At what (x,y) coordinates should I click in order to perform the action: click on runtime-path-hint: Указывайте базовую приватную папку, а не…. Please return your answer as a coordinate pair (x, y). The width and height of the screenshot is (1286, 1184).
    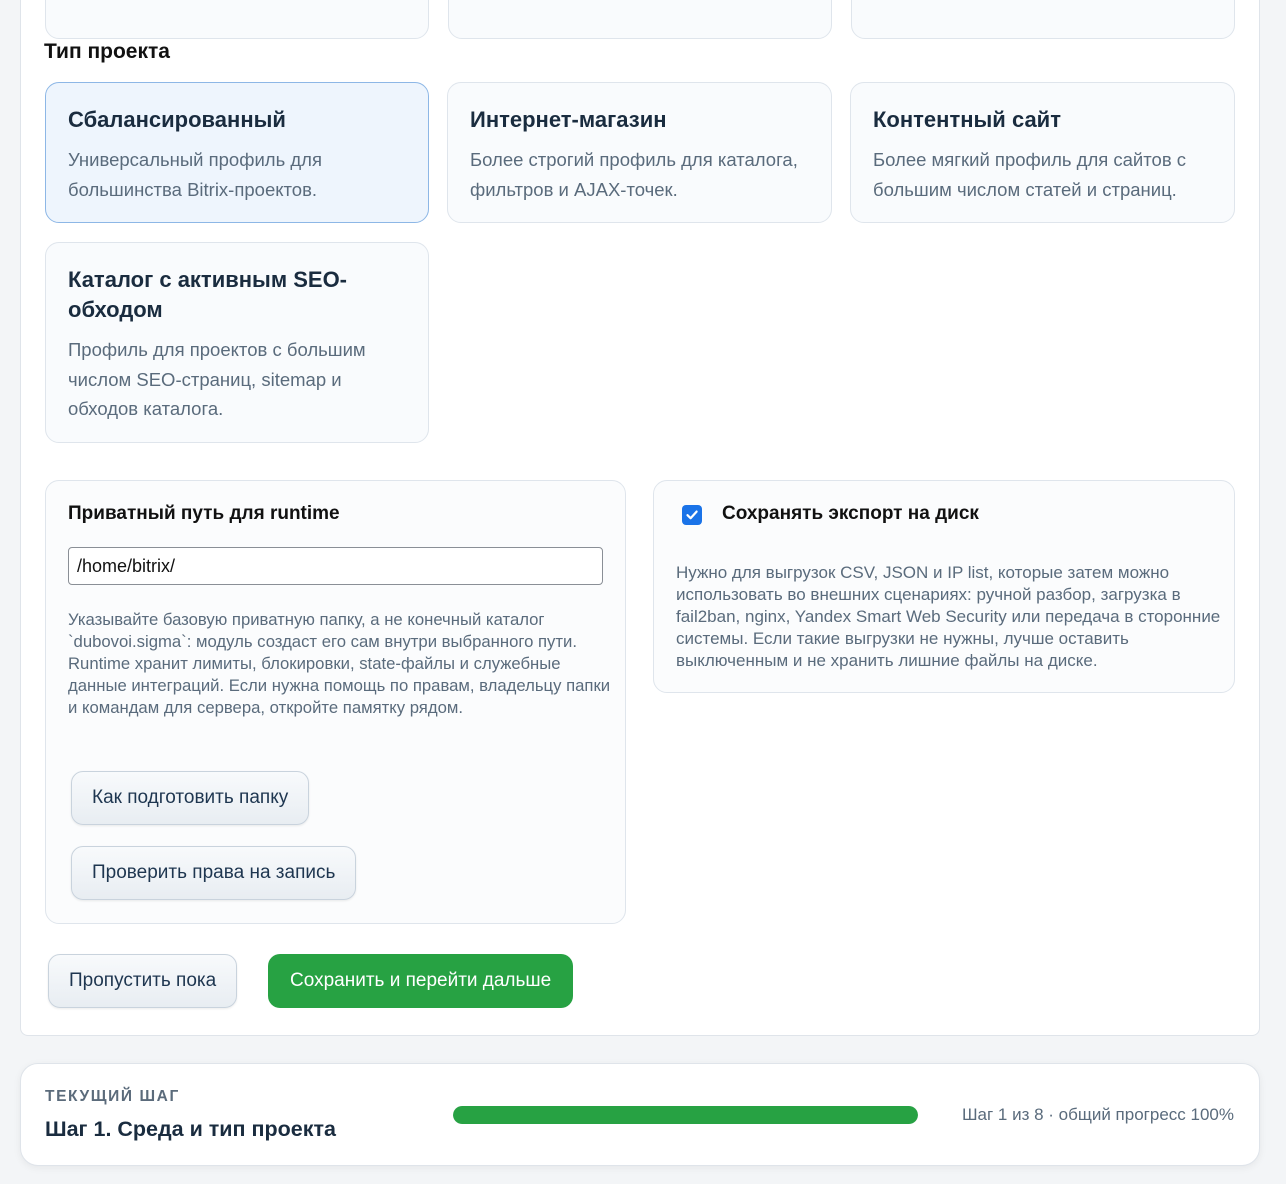
    Looking at the image, I should click on (339, 663).